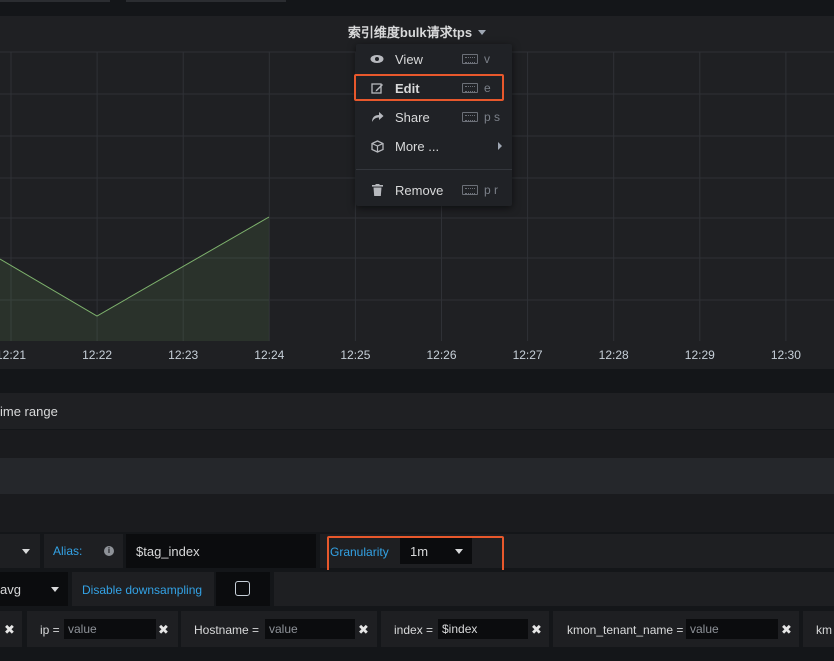 This screenshot has width=834, height=661. I want to click on tag-key: km, so click(824, 630).